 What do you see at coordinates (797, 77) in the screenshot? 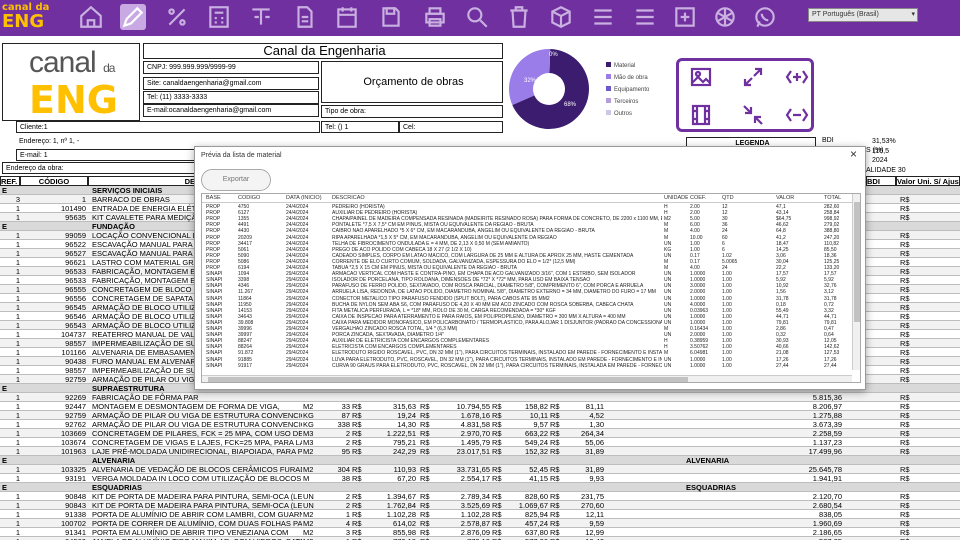
I see `add-icon` at bounding box center [797, 77].